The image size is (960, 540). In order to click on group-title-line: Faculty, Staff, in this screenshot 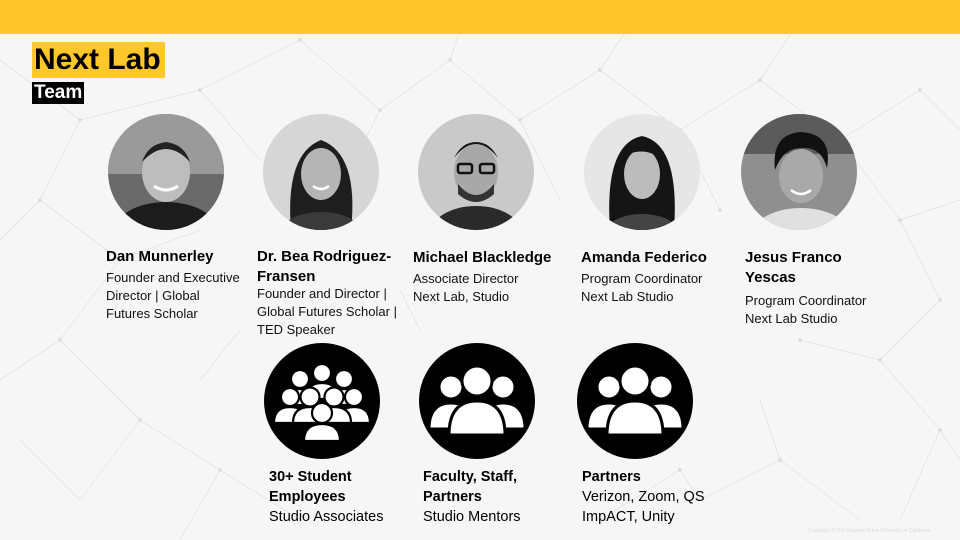, I will do `click(470, 477)`.